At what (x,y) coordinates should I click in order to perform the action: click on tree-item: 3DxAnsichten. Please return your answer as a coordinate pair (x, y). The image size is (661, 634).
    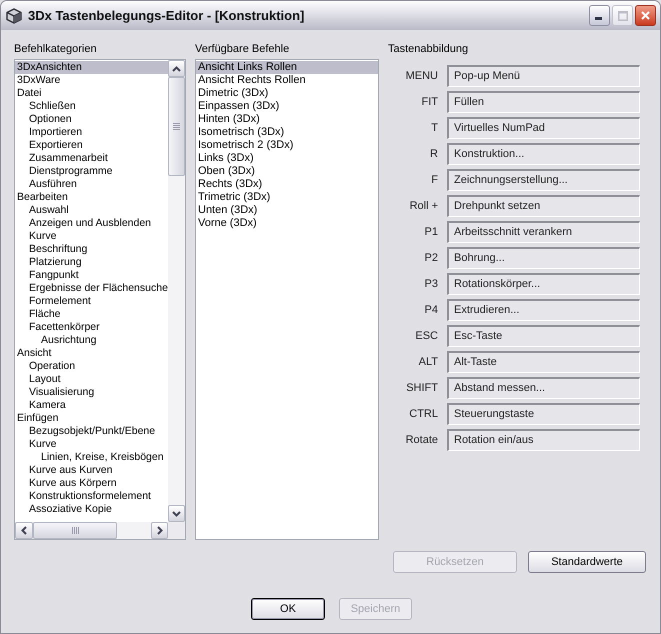
    Looking at the image, I should click on (91, 67).